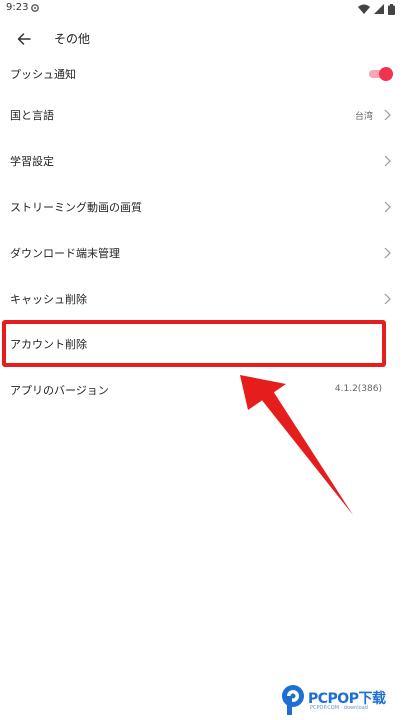 The width and height of the screenshot is (403, 720). I want to click on version-value: 4.1.2(386), so click(358, 389).